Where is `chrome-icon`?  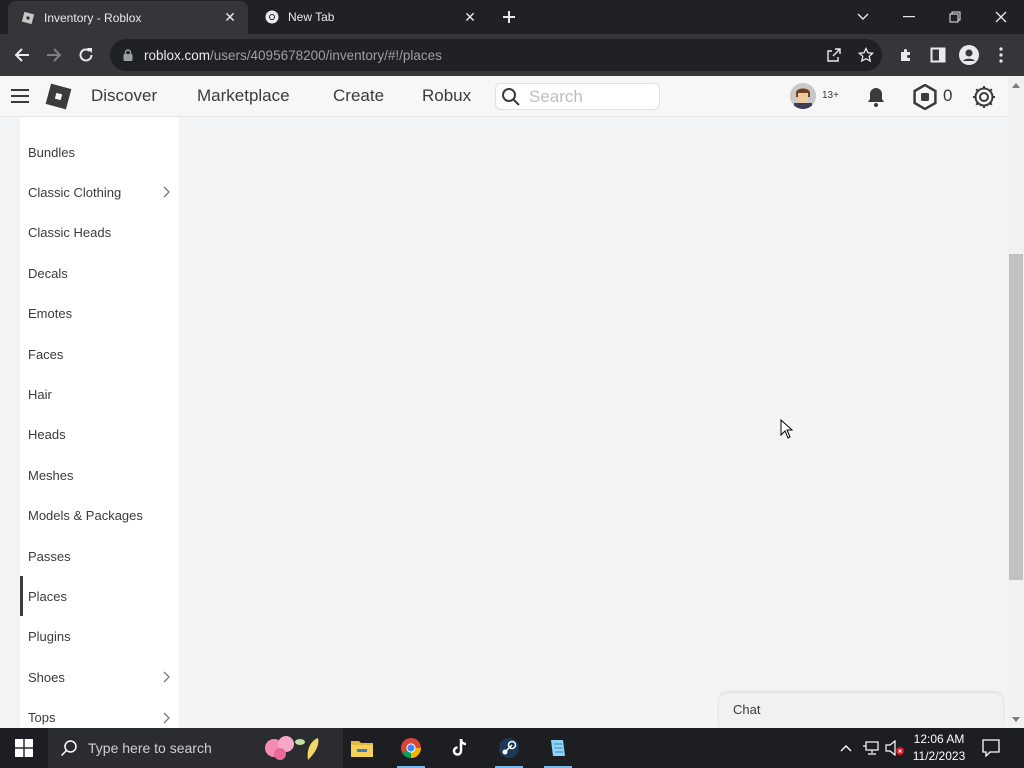
chrome-icon is located at coordinates (411, 748).